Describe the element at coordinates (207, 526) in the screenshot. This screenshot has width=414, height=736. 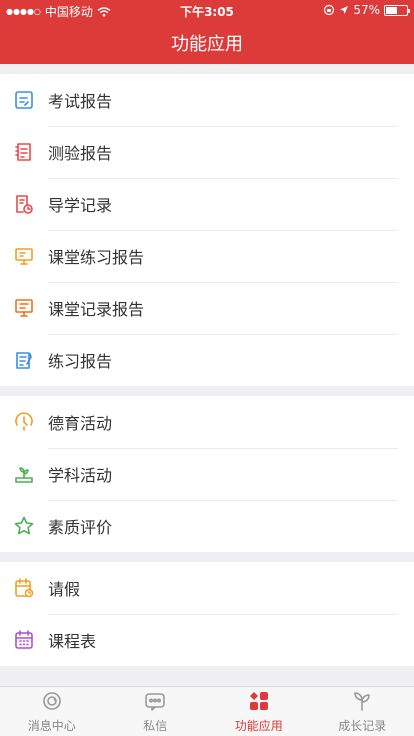
I see `menu-item-quality-evaluation: 素质评价` at that location.